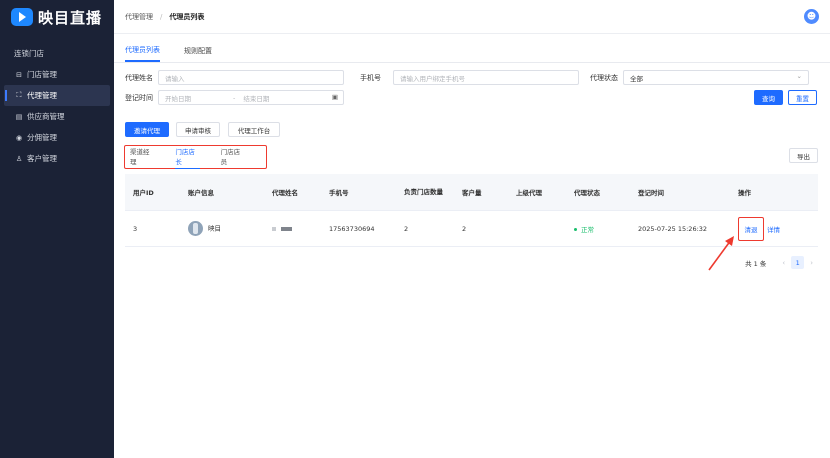 This screenshot has height=458, width=830. Describe the element at coordinates (19, 116) in the screenshot. I see `supplier-icon: ▤` at that location.